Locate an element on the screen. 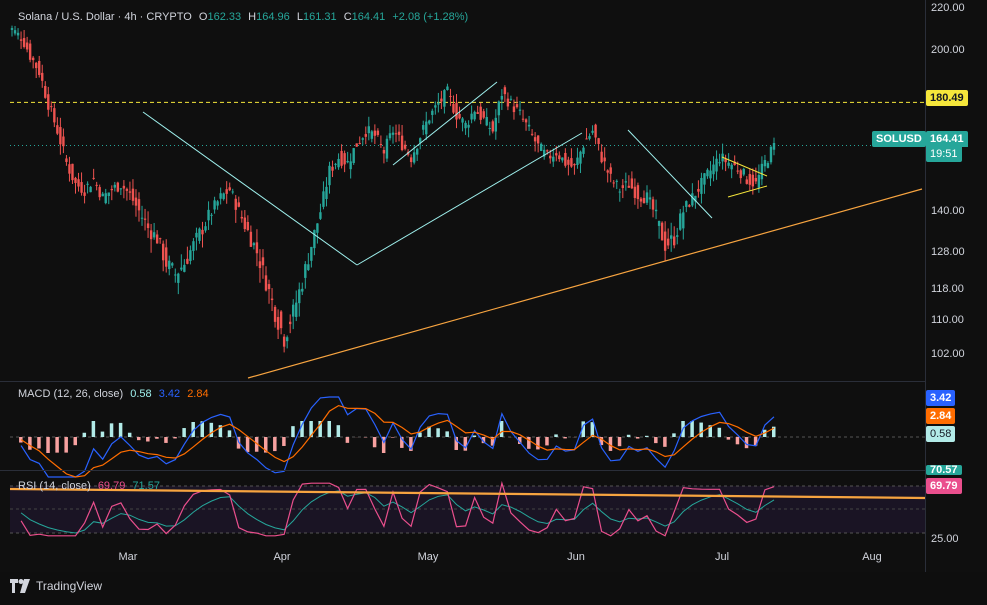  rsi-legend: RSI (14, close) 69.79 71.57 is located at coordinates (91, 486).